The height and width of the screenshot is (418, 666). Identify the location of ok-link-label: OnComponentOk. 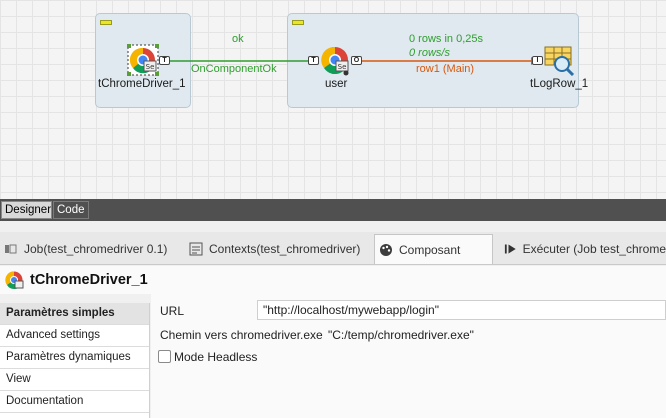
(234, 69).